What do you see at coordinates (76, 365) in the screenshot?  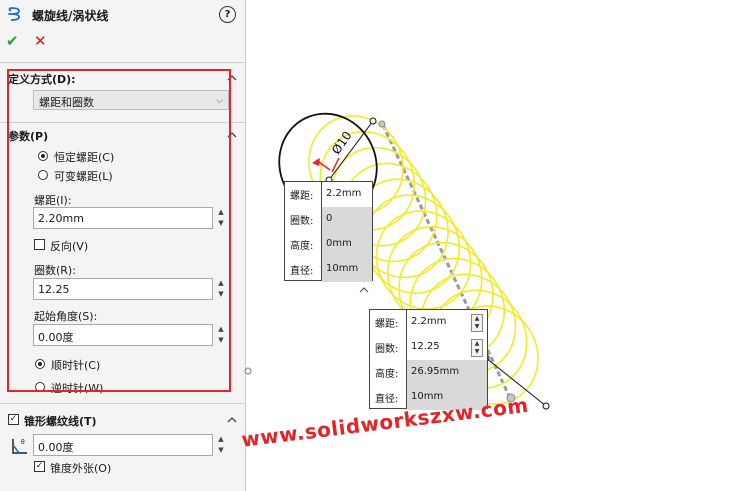 I see `radio-clockwise-label: 顺时针(C)` at bounding box center [76, 365].